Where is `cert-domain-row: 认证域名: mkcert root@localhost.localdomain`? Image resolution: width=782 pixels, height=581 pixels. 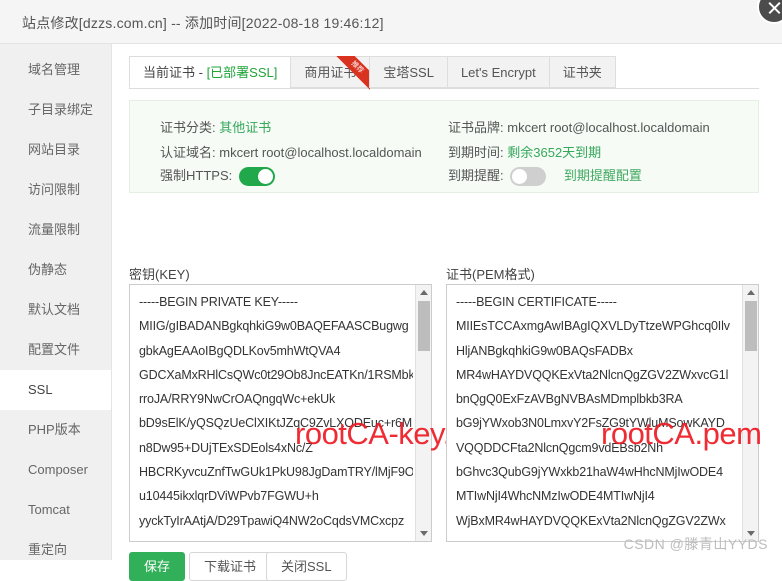 cert-domain-row: 认证域名: mkcert root@localhost.localdomain is located at coordinates (291, 153).